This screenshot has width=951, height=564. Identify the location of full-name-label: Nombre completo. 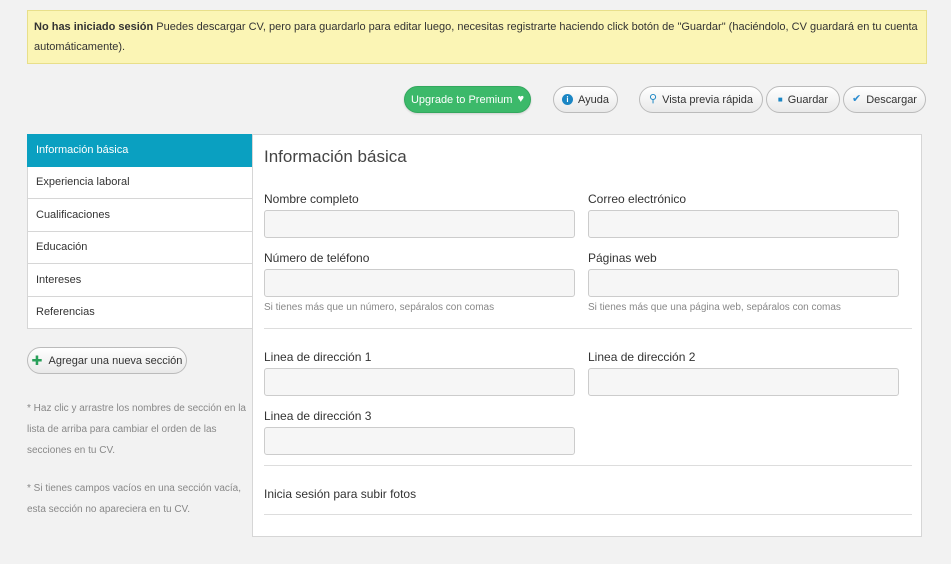
(311, 199).